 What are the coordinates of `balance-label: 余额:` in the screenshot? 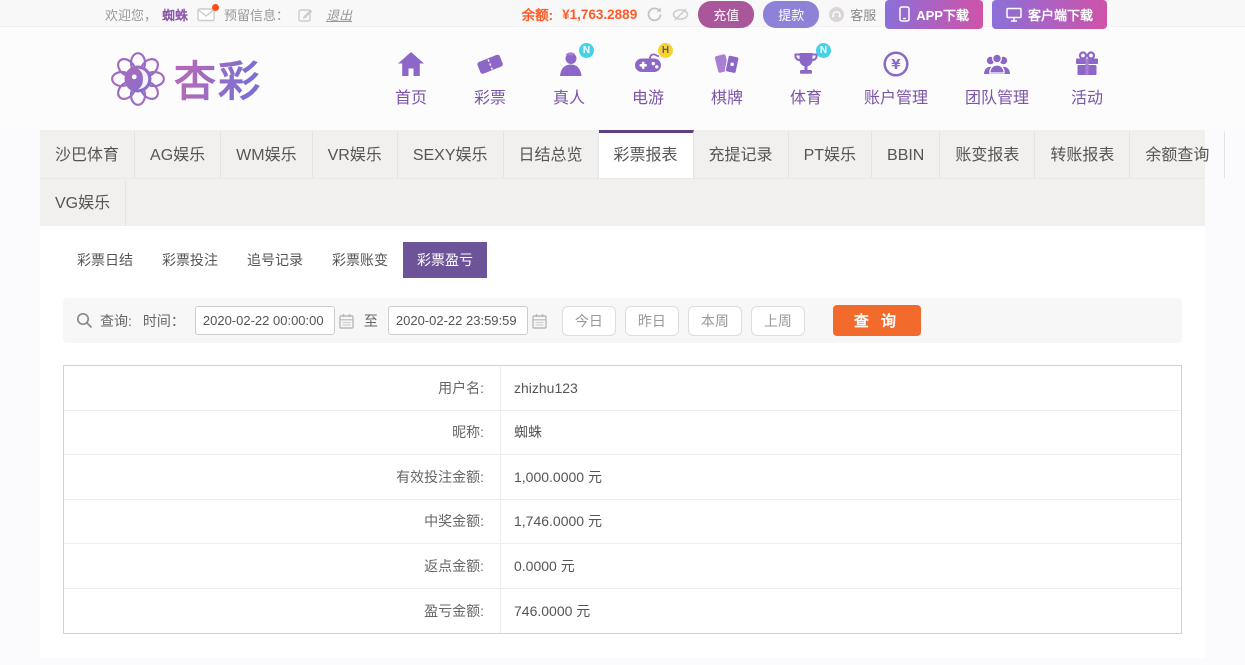 It's located at (537, 15).